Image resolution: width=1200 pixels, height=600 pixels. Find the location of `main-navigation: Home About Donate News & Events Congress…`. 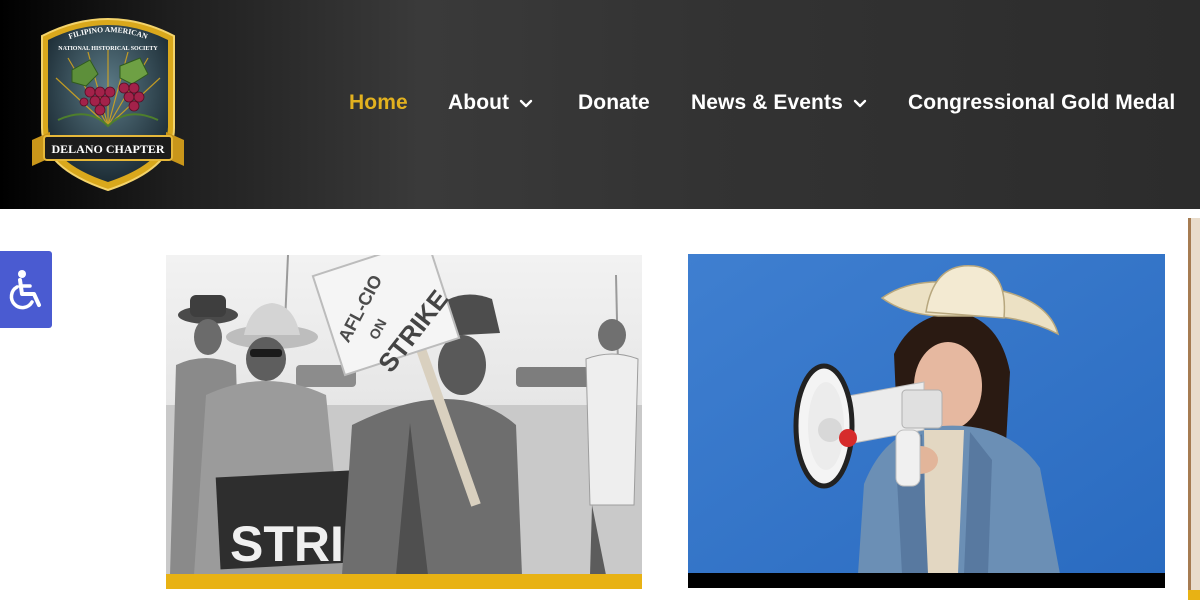

main-navigation: Home About Donate News & Events Congress… is located at coordinates (762, 103).